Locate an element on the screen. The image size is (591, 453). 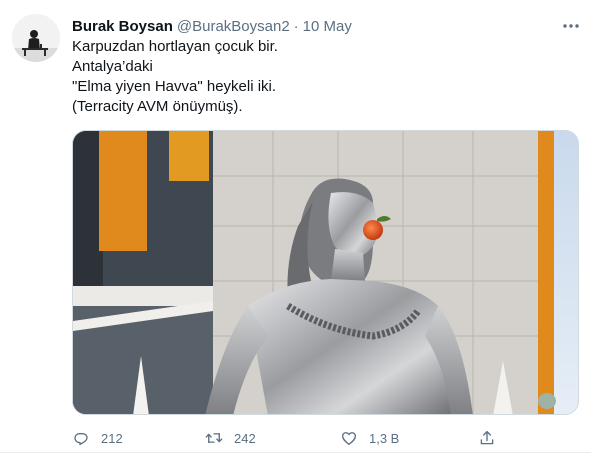
reply-count: 212 is located at coordinates (112, 438).